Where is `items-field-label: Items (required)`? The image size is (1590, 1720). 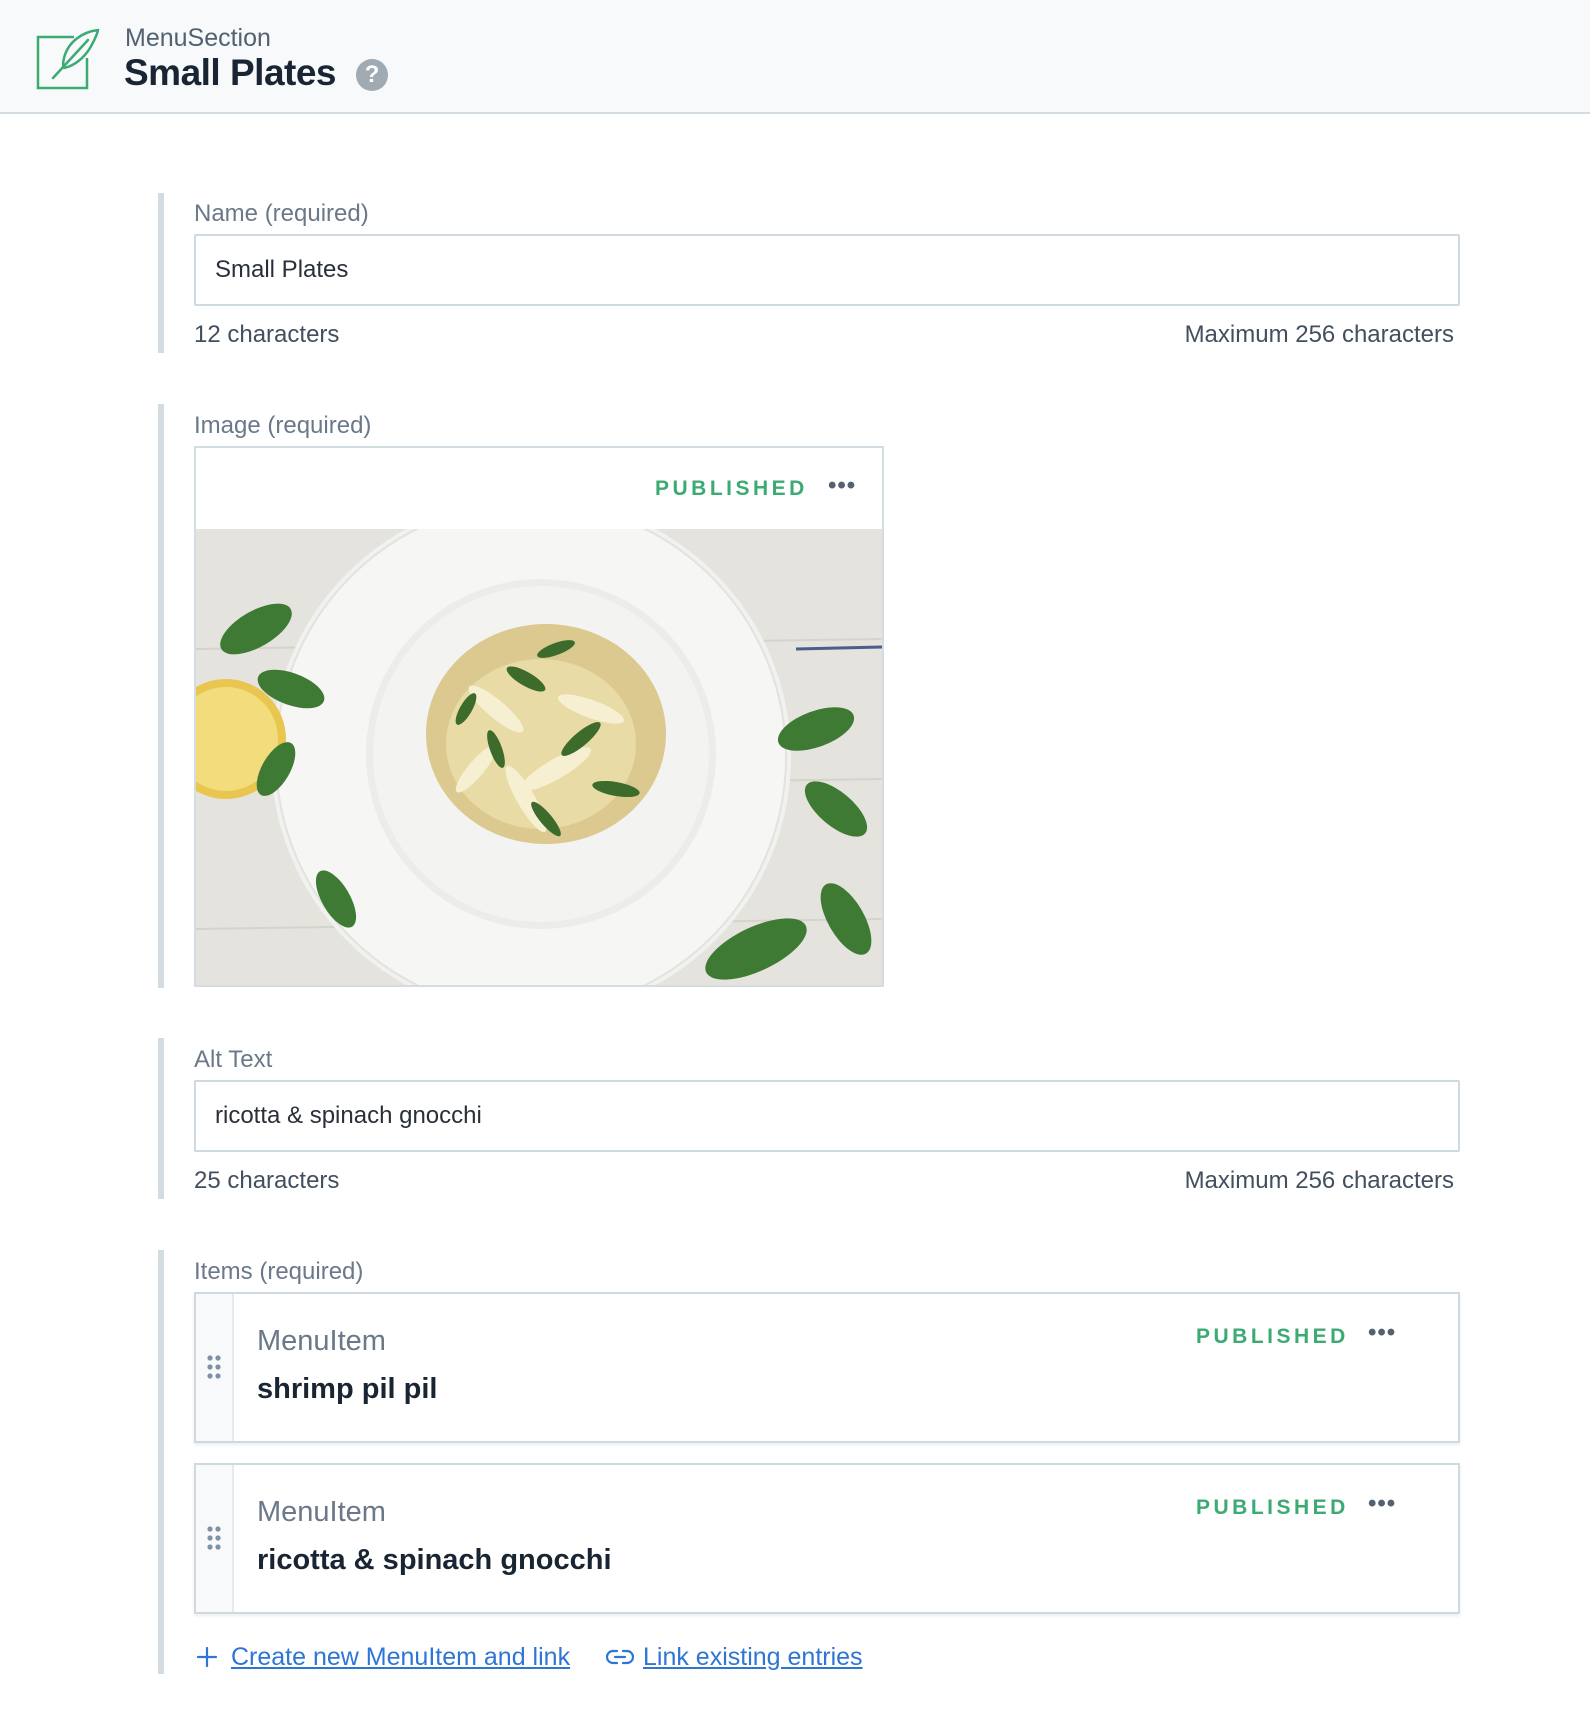 items-field-label: Items (required) is located at coordinates (279, 1271).